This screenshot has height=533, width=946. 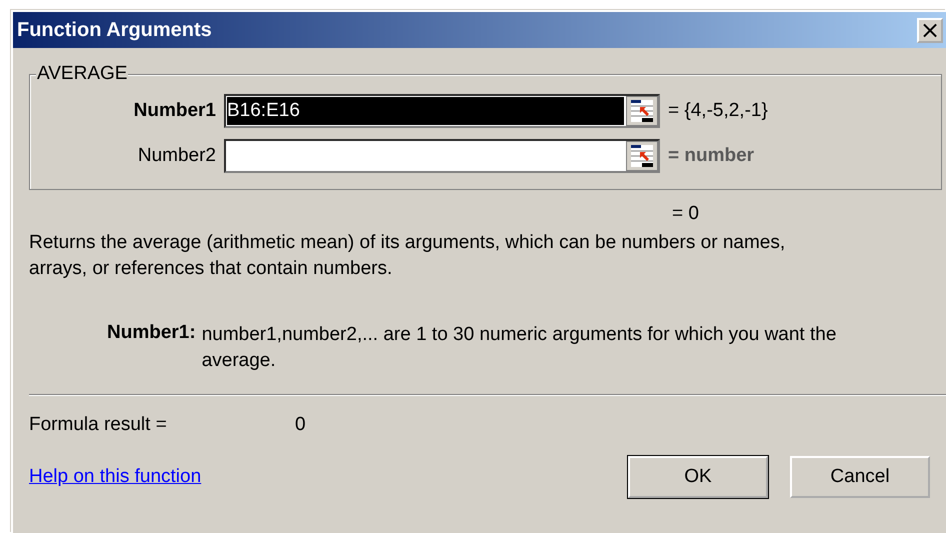 I want to click on argument-field: B16:E16, so click(x=442, y=111).